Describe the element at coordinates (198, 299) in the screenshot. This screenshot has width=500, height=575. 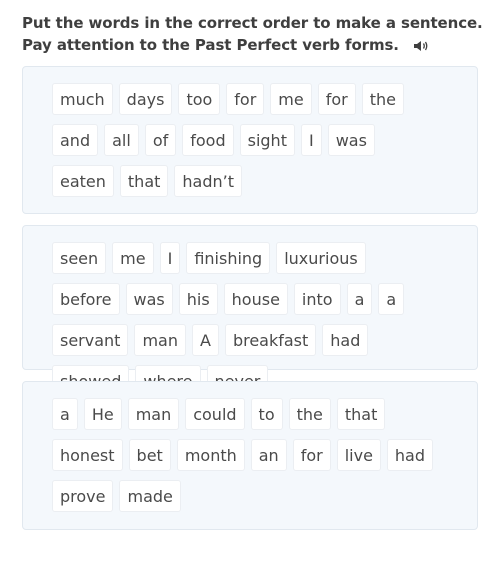
I see `word-tile: his` at that location.